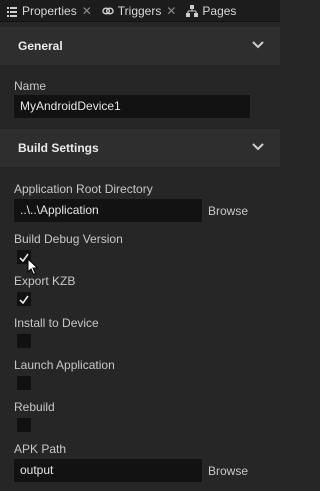  What do you see at coordinates (107, 11) in the screenshot?
I see `link-icon` at bounding box center [107, 11].